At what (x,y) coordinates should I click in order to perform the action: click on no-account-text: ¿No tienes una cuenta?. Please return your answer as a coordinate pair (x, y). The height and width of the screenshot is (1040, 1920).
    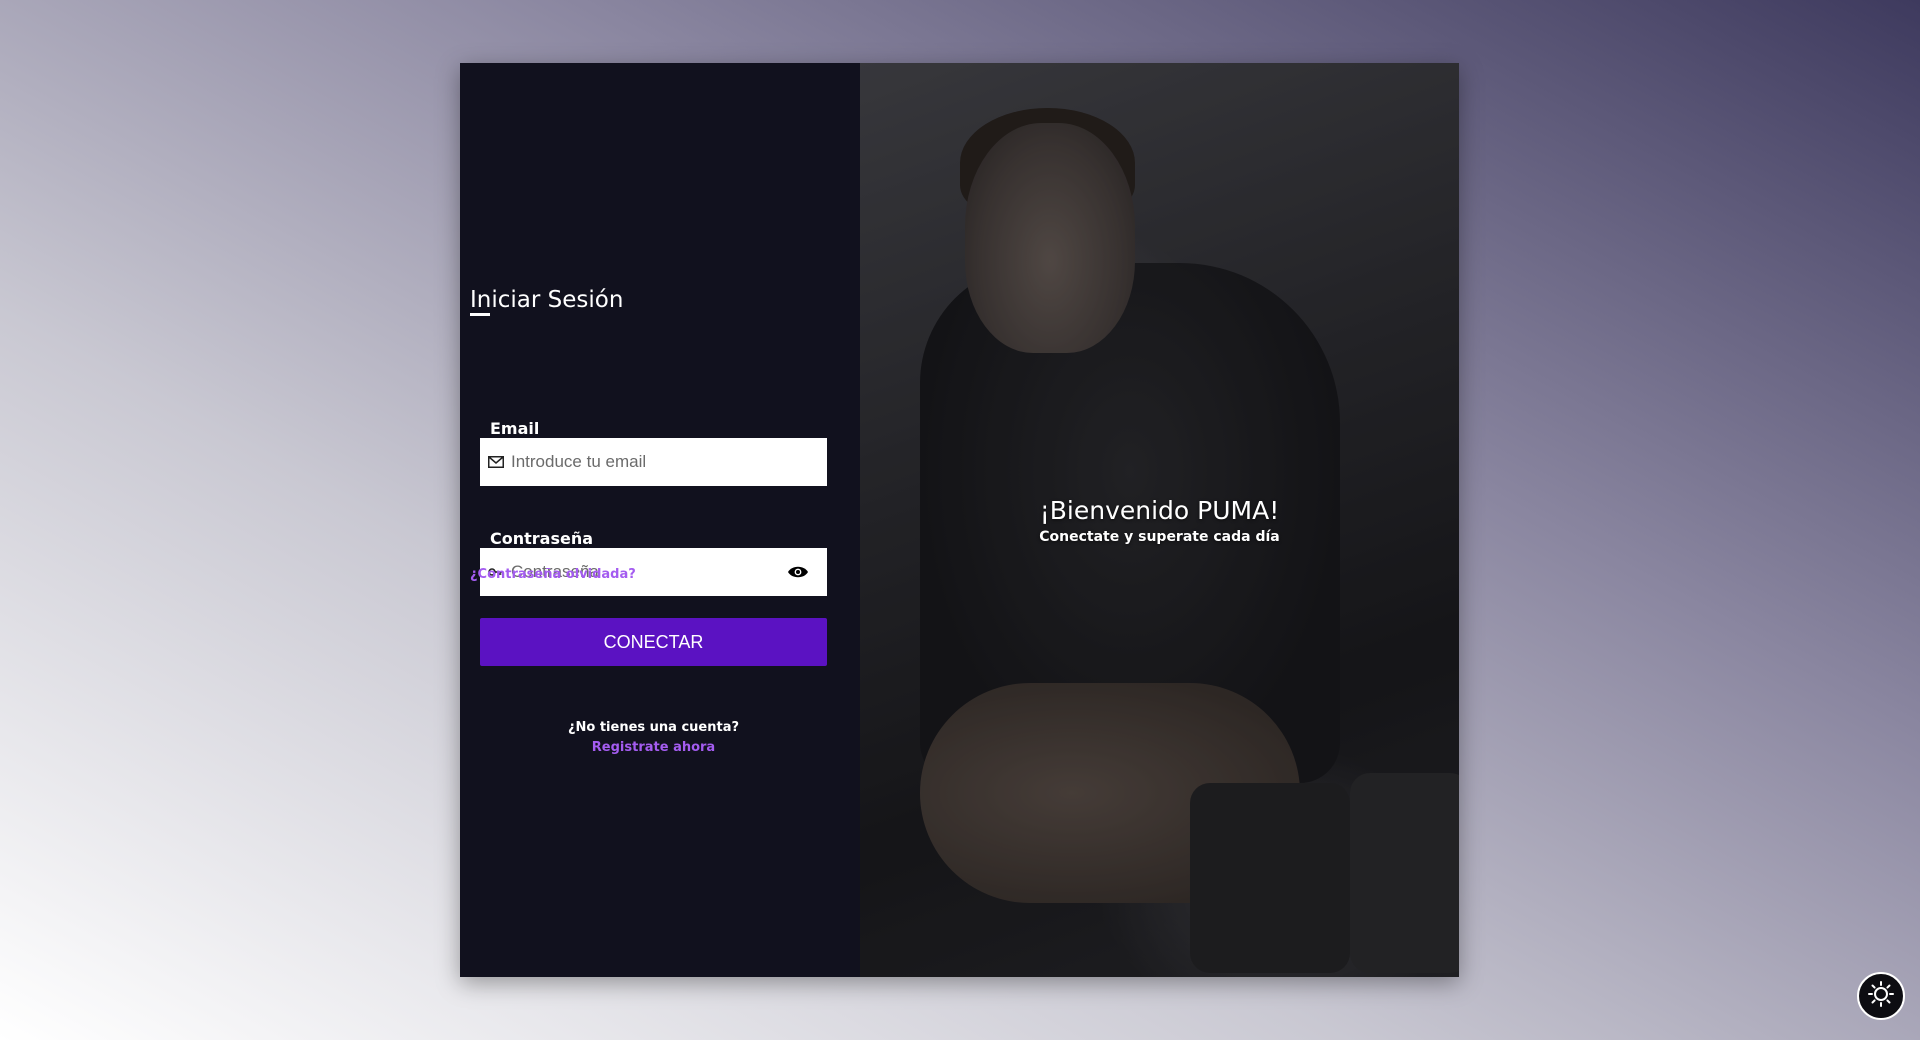
    Looking at the image, I should click on (653, 727).